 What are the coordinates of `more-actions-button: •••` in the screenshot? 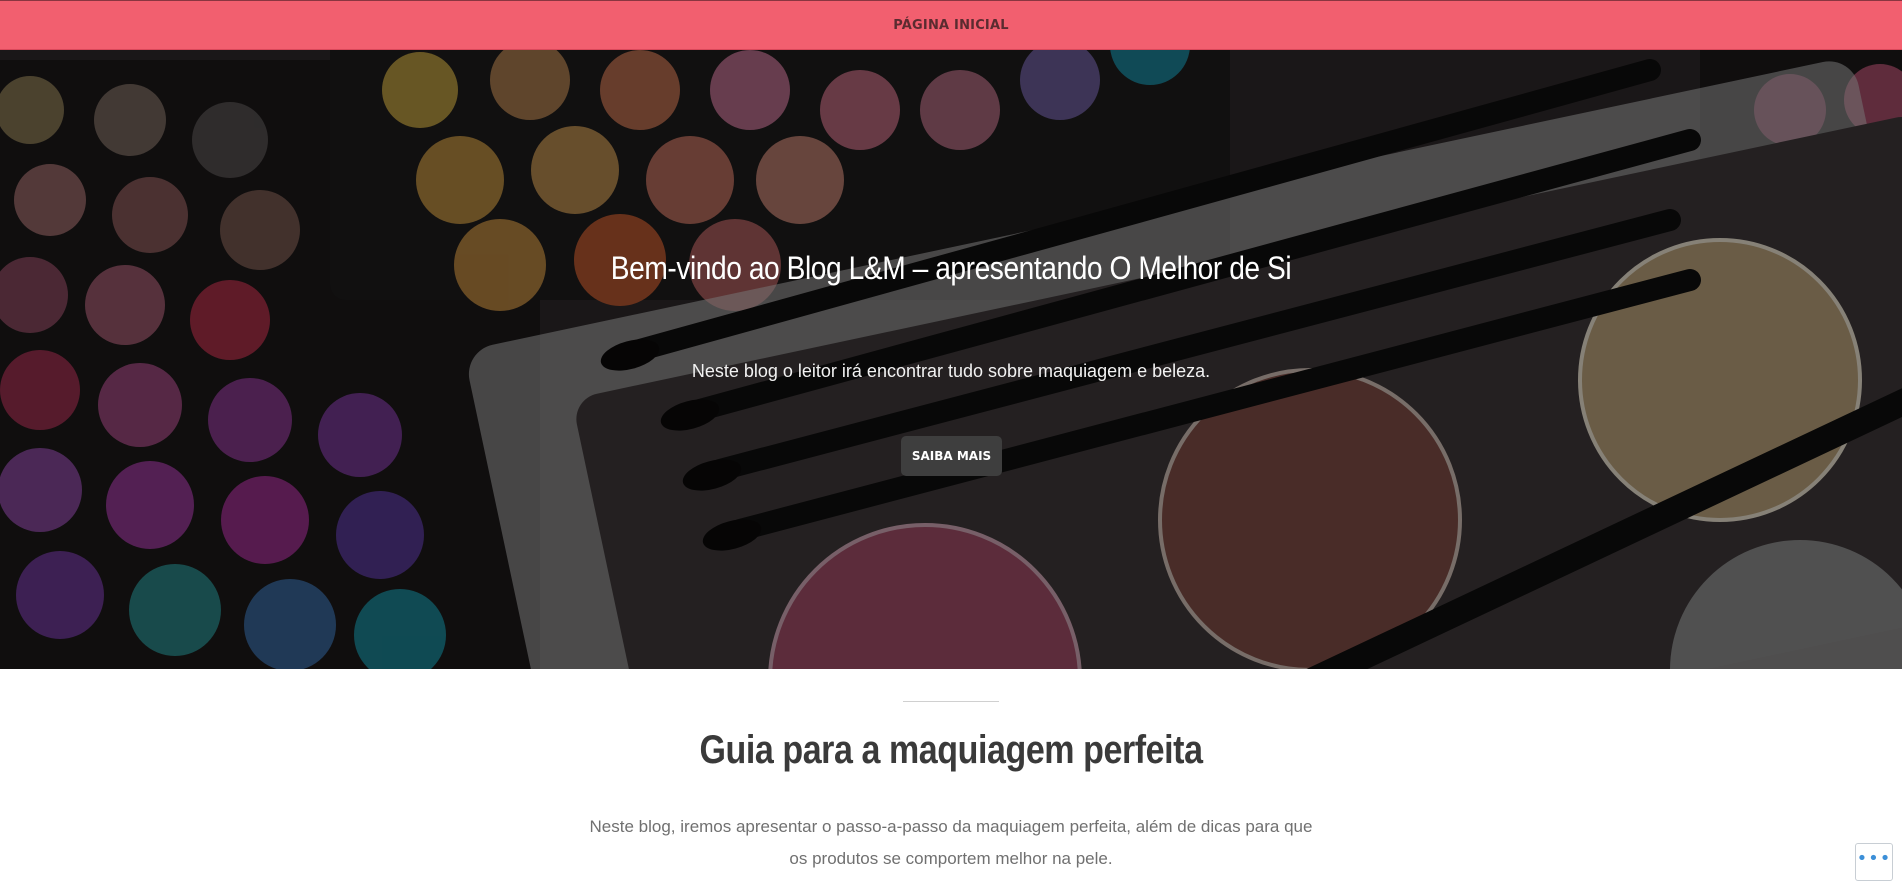 It's located at (1874, 862).